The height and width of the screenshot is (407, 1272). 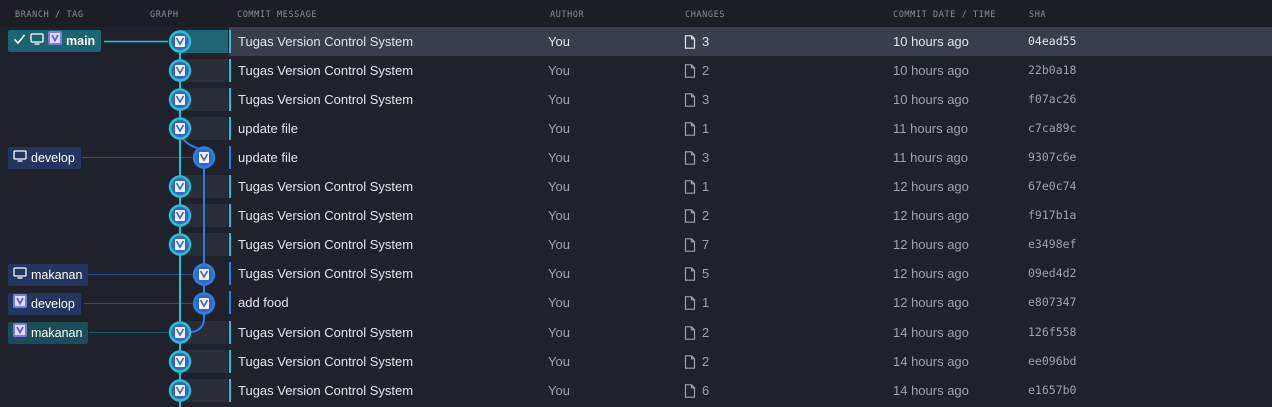 I want to click on branch-tag-label: develop, so click(x=53, y=304).